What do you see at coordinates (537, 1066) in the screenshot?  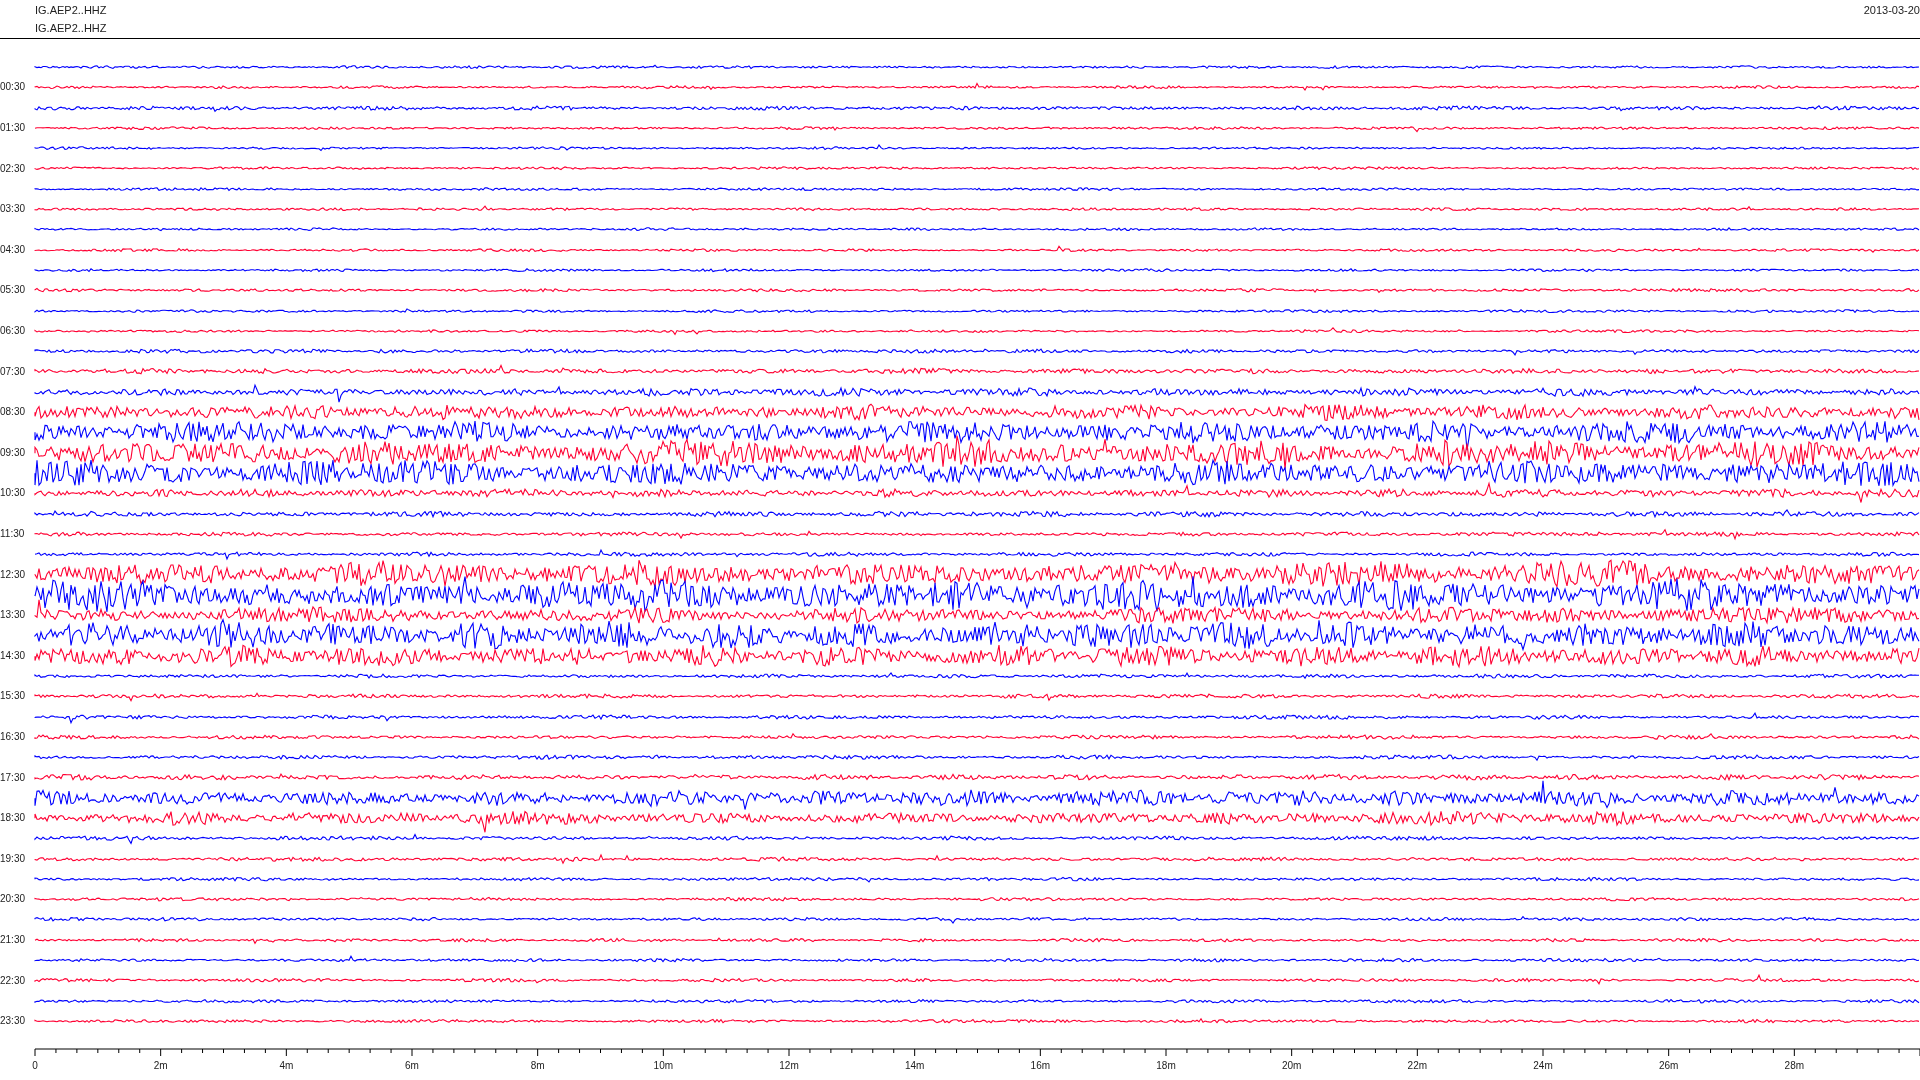 I see `axis-tick-label: 8m` at bounding box center [537, 1066].